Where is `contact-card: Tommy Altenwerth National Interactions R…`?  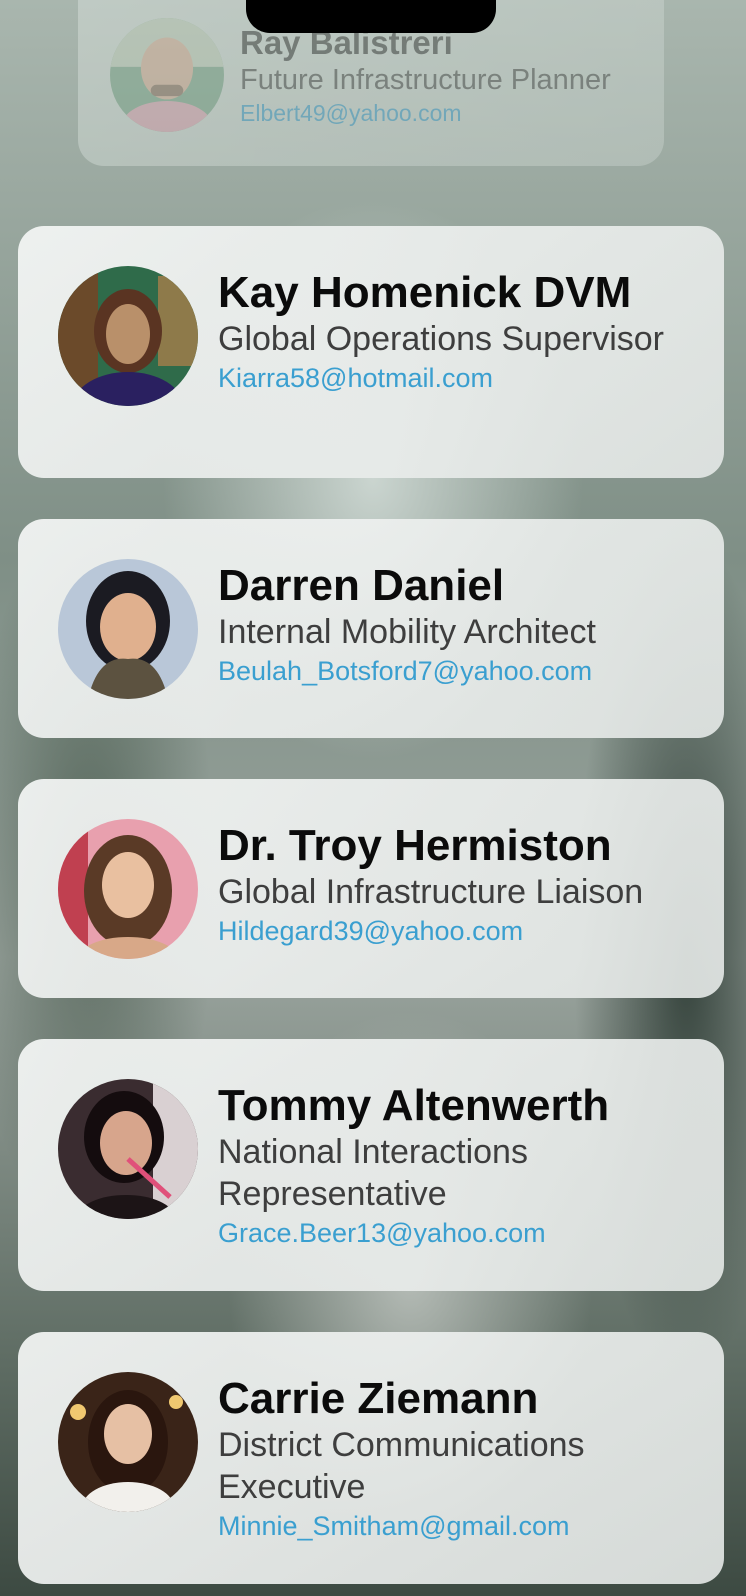 contact-card: Tommy Altenwerth National Interactions R… is located at coordinates (371, 1165).